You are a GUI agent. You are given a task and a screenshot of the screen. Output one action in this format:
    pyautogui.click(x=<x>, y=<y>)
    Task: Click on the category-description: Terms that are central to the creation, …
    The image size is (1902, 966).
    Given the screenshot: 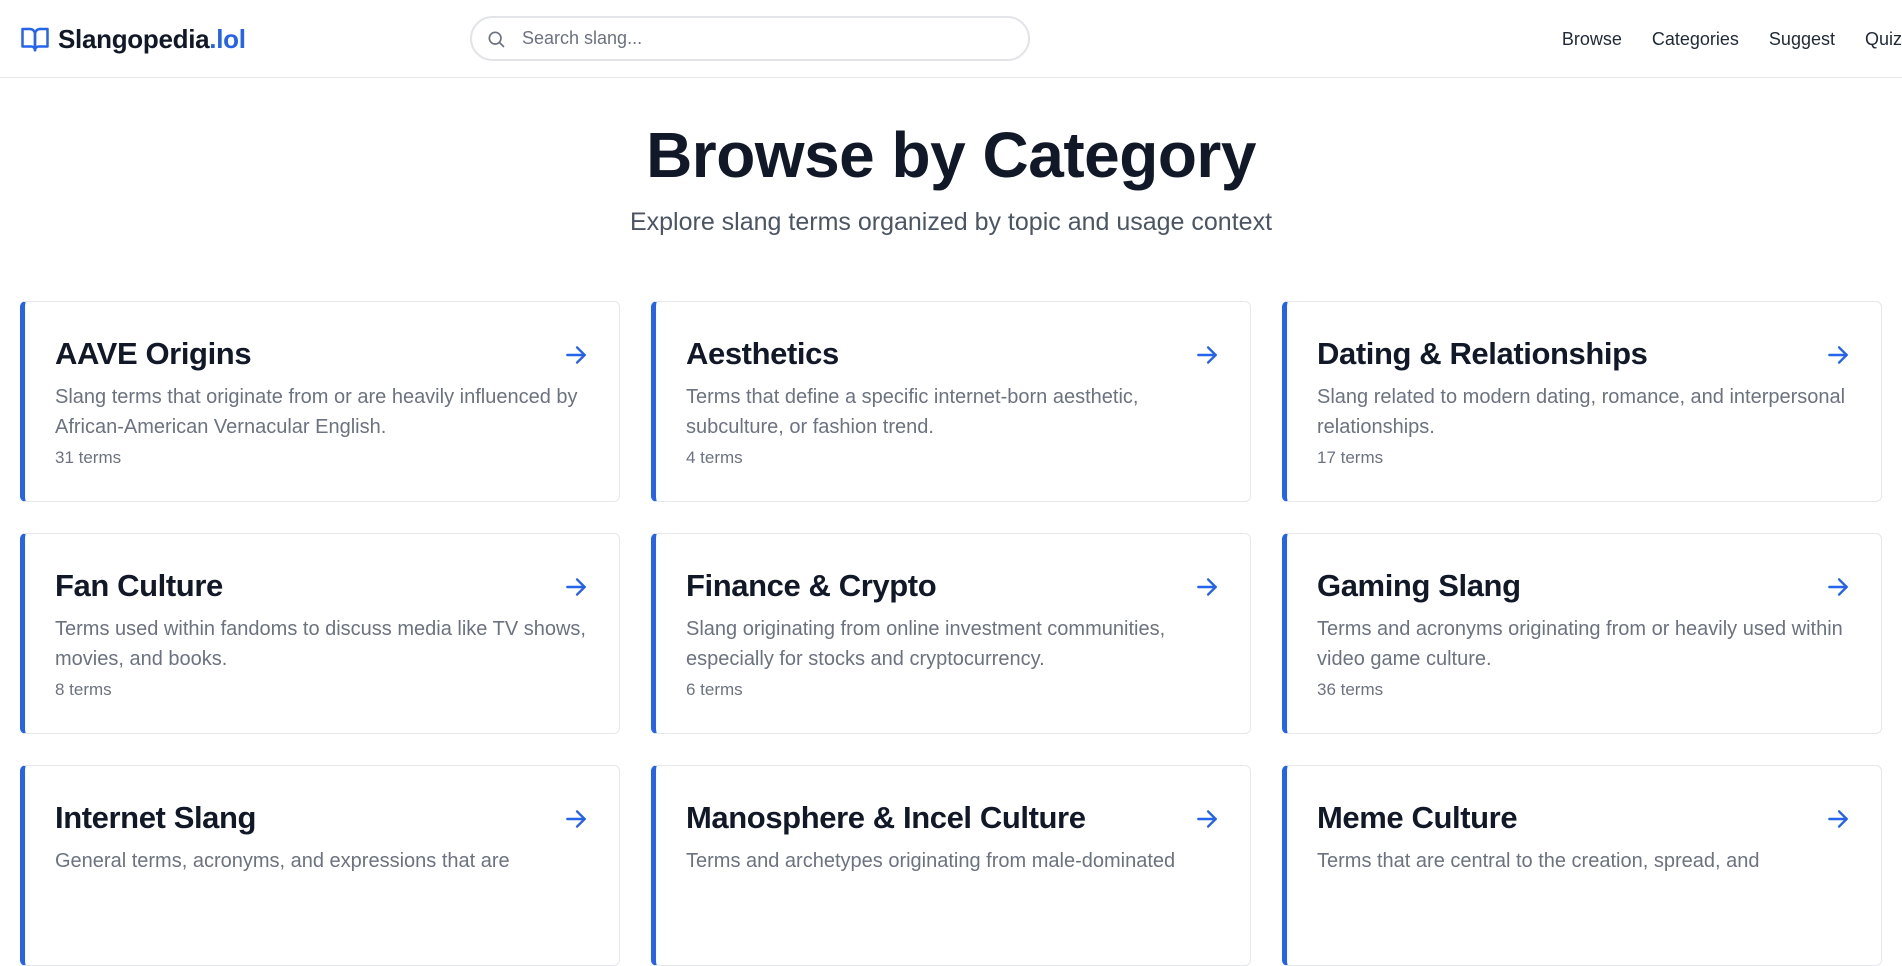 What is the action you would take?
    pyautogui.click(x=1538, y=861)
    